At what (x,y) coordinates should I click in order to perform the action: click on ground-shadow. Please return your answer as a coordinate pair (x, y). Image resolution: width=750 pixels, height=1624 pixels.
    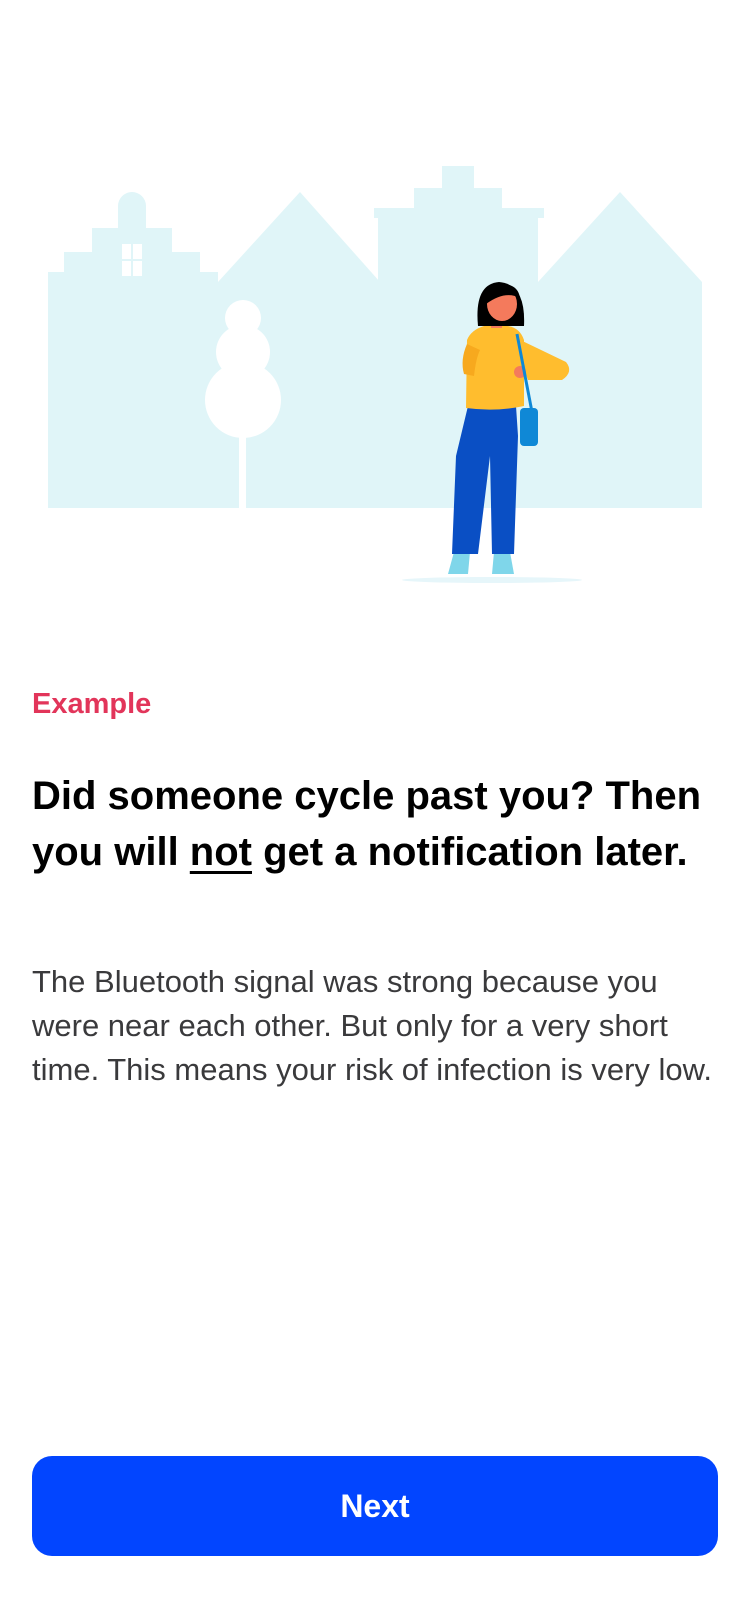
    Looking at the image, I should click on (492, 580).